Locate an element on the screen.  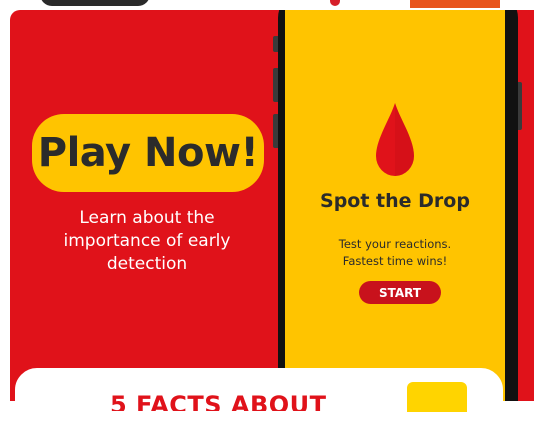
top-decoration is located at coordinates (95, 3).